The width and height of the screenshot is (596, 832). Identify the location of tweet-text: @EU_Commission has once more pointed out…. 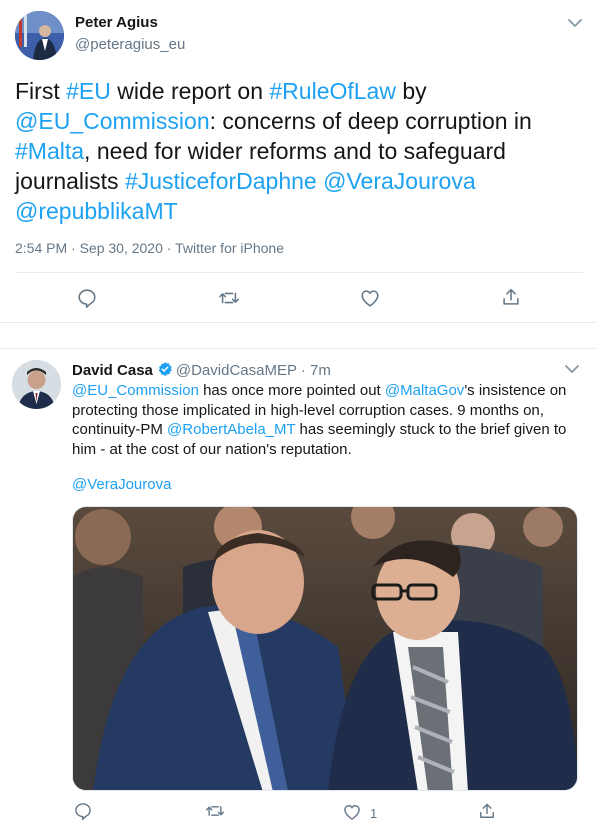
(324, 420).